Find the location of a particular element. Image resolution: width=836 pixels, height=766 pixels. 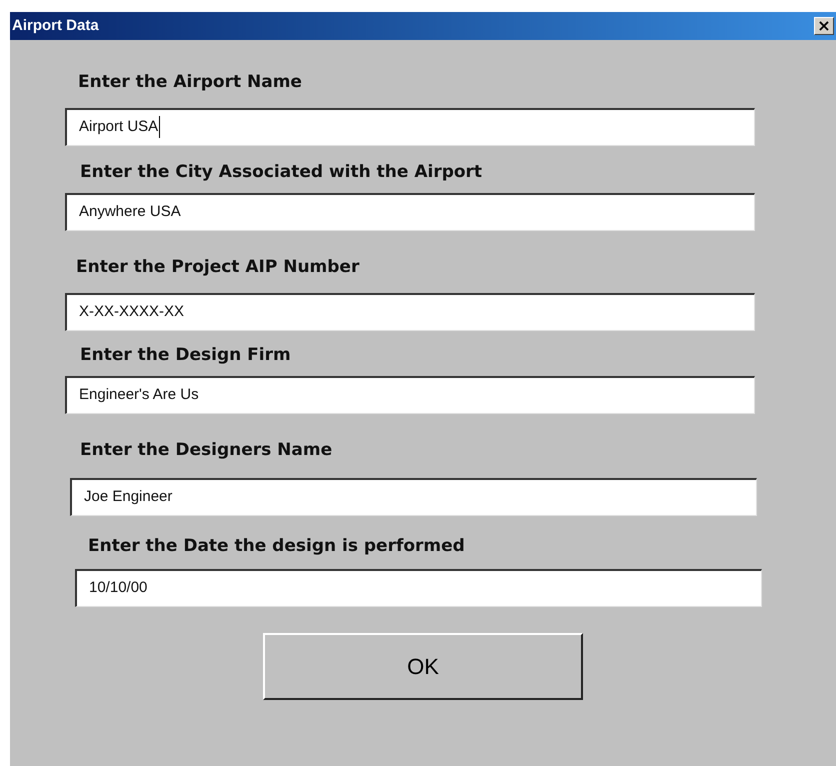

text-field: 10/10/00 is located at coordinates (418, 588).